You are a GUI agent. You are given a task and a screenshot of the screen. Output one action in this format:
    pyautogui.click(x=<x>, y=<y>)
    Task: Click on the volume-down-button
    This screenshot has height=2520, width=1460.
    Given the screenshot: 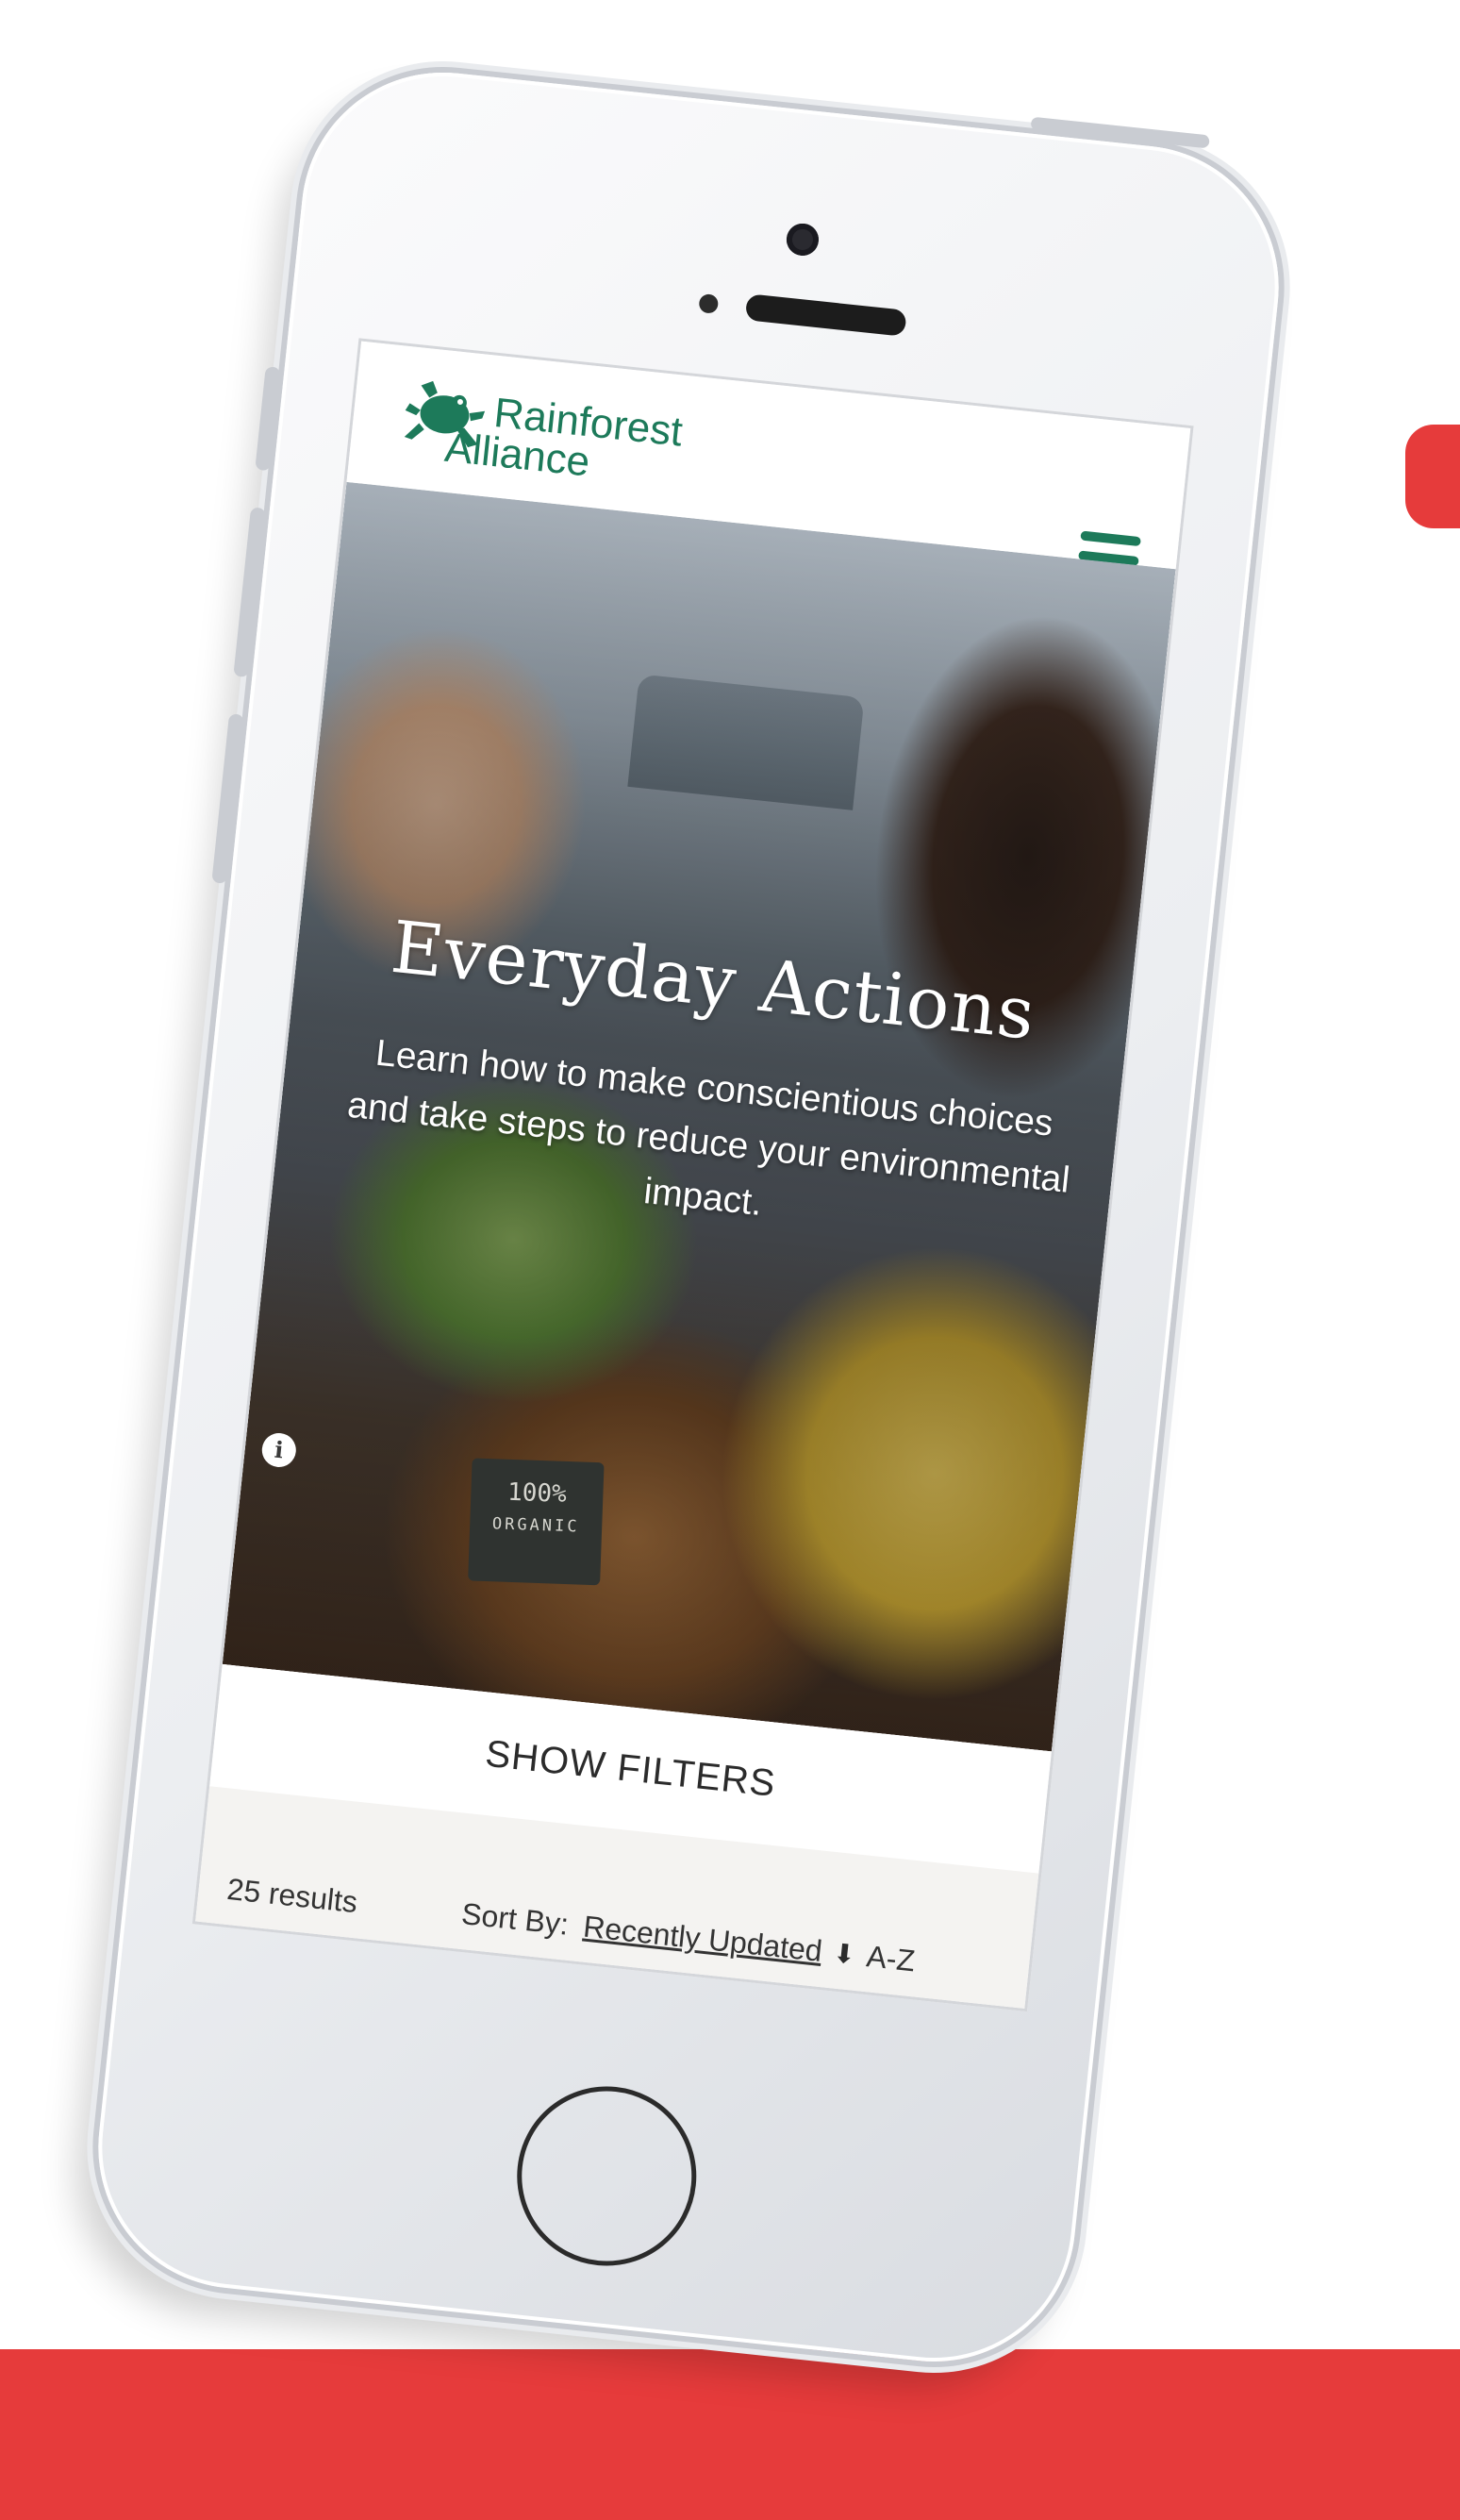 What is the action you would take?
    pyautogui.click(x=228, y=798)
    